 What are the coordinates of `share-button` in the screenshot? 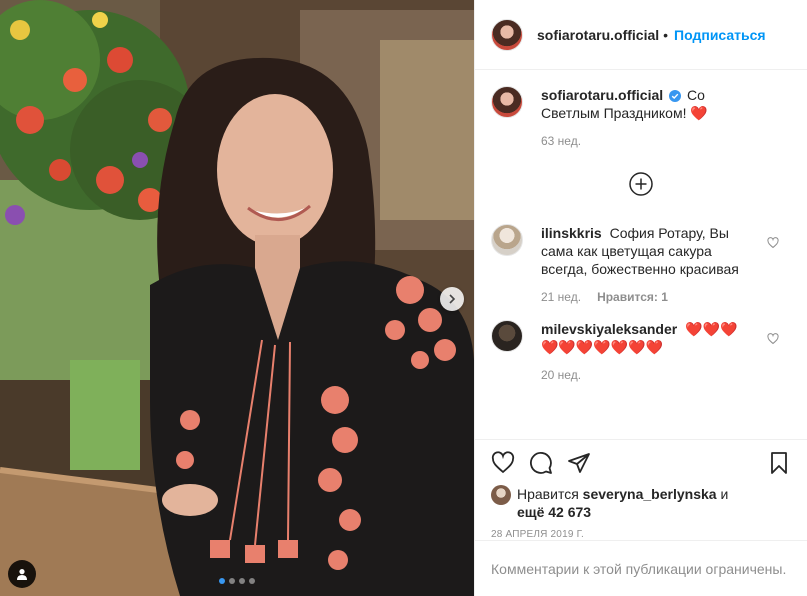 It's located at (579, 463).